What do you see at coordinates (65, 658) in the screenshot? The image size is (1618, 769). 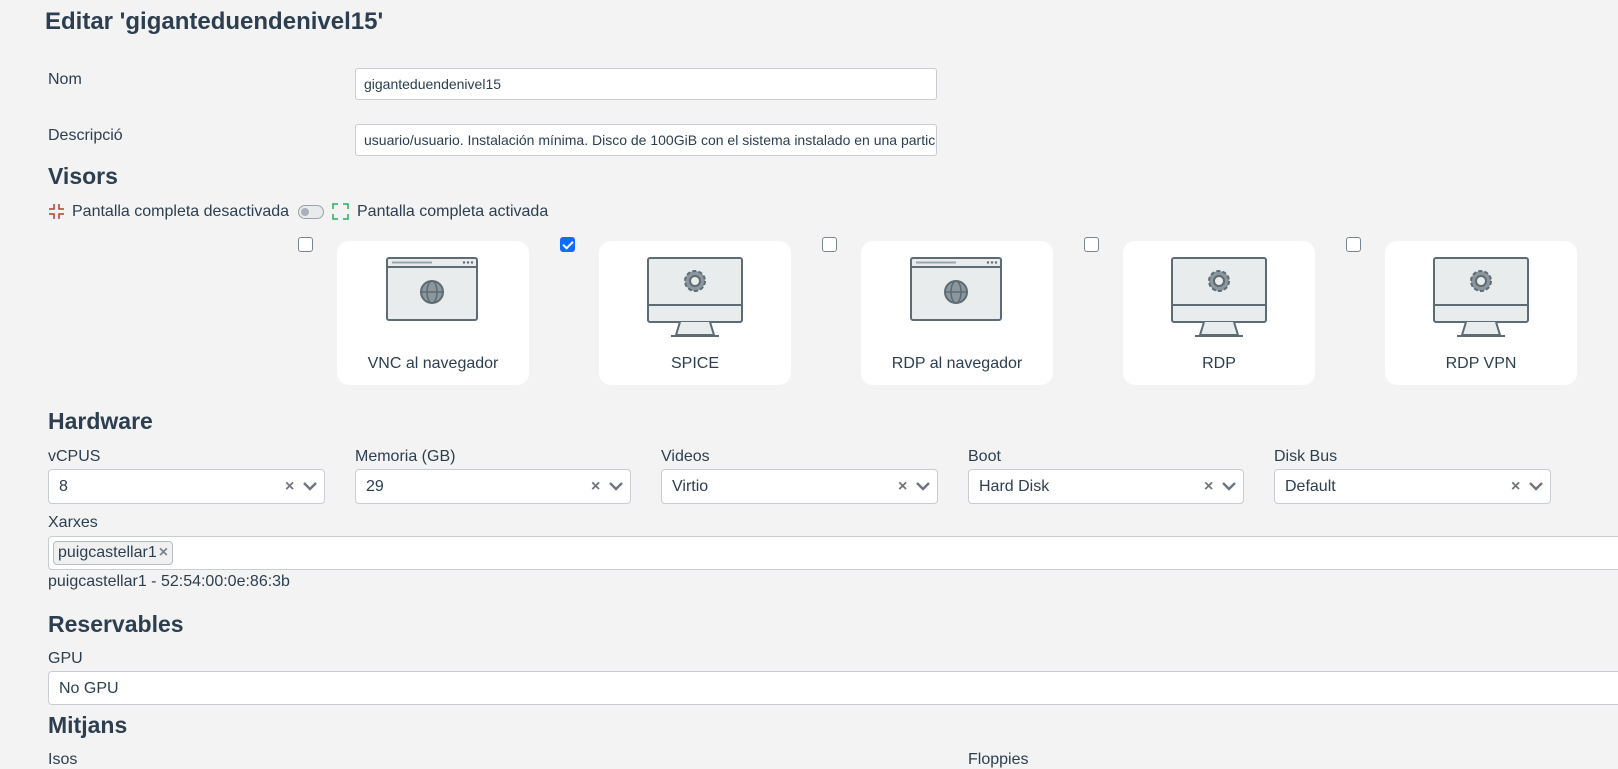 I see `gpu-label: GPU` at bounding box center [65, 658].